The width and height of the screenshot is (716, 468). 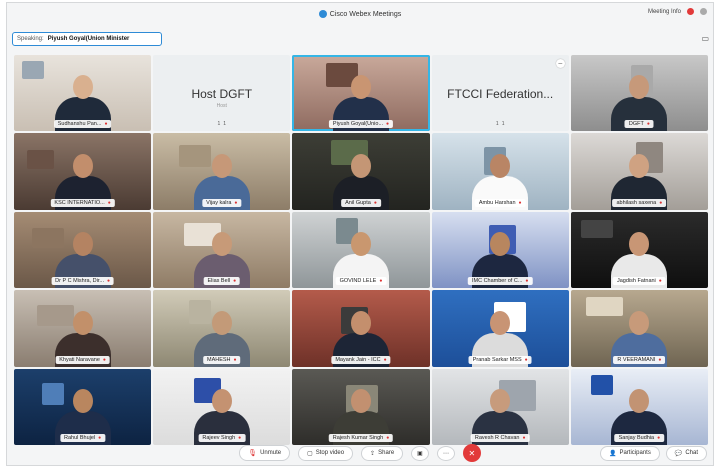 I want to click on participant-tile: Khyati Naravane ●, so click(x=83, y=328).